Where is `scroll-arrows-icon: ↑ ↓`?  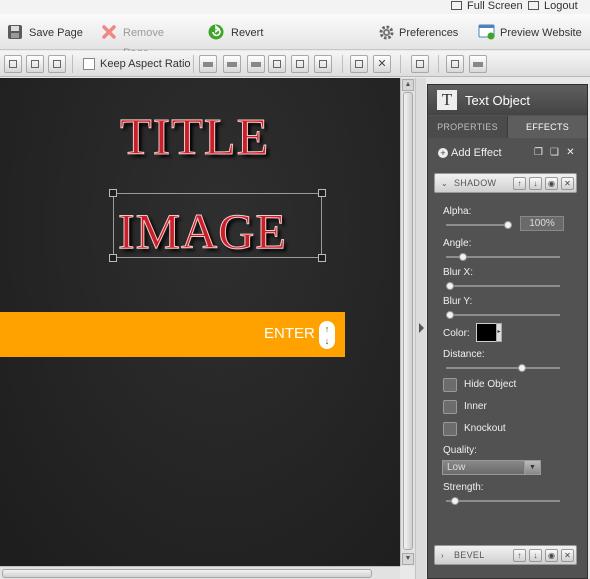 scroll-arrows-icon: ↑ ↓ is located at coordinates (327, 335).